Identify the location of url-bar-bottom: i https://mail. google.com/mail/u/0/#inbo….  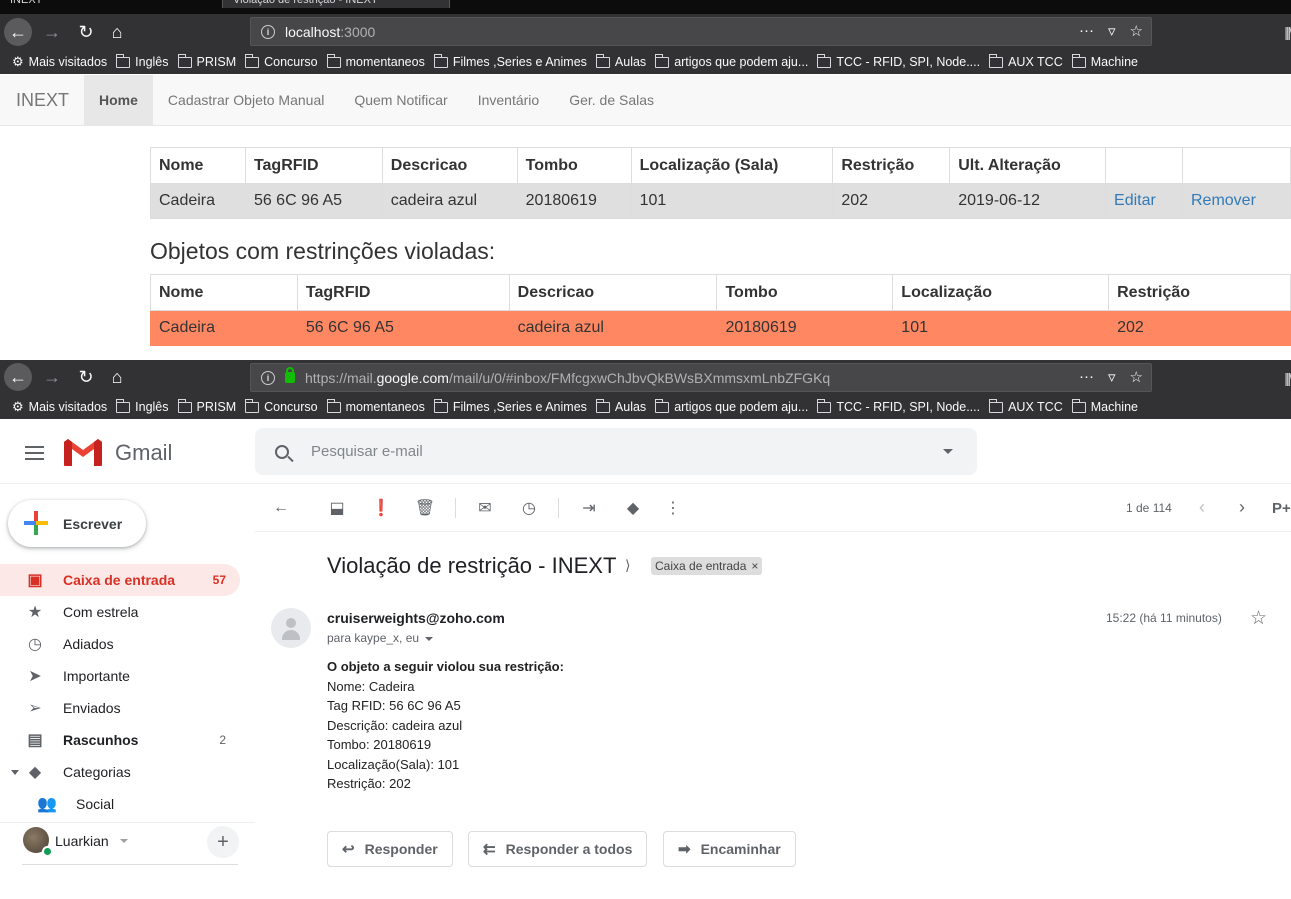
(701, 377).